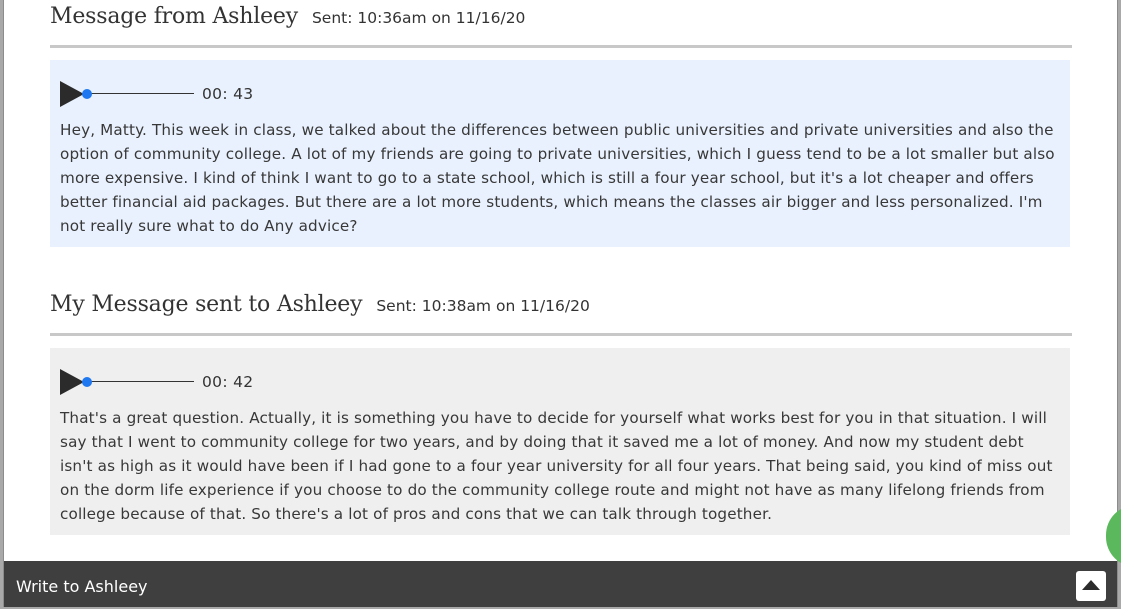 This screenshot has height=609, width=1121. What do you see at coordinates (560, 372) in the screenshot?
I see `audio-player: 00: 42` at bounding box center [560, 372].